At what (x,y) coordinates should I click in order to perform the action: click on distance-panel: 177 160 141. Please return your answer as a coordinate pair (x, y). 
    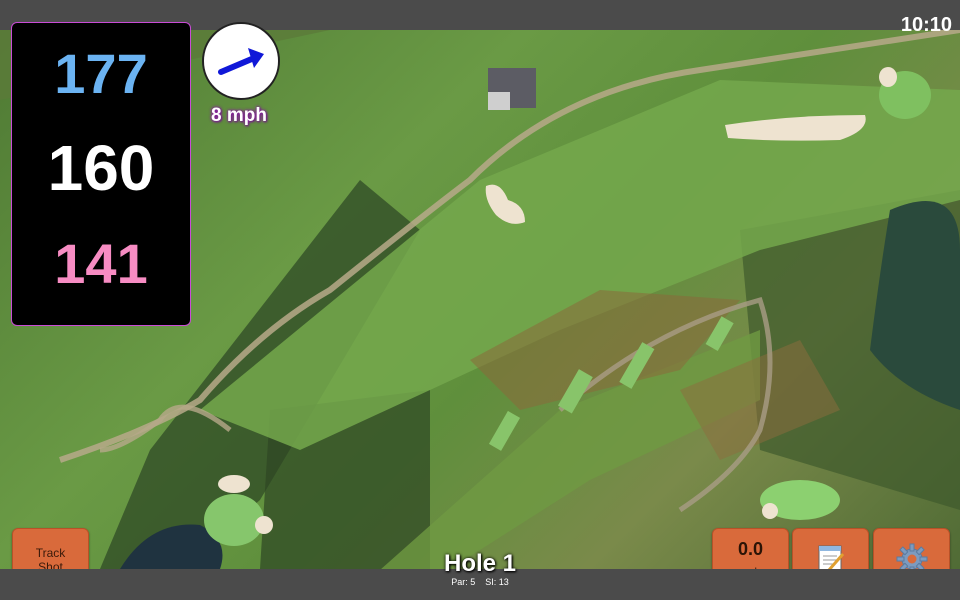
    Looking at the image, I should click on (101, 174).